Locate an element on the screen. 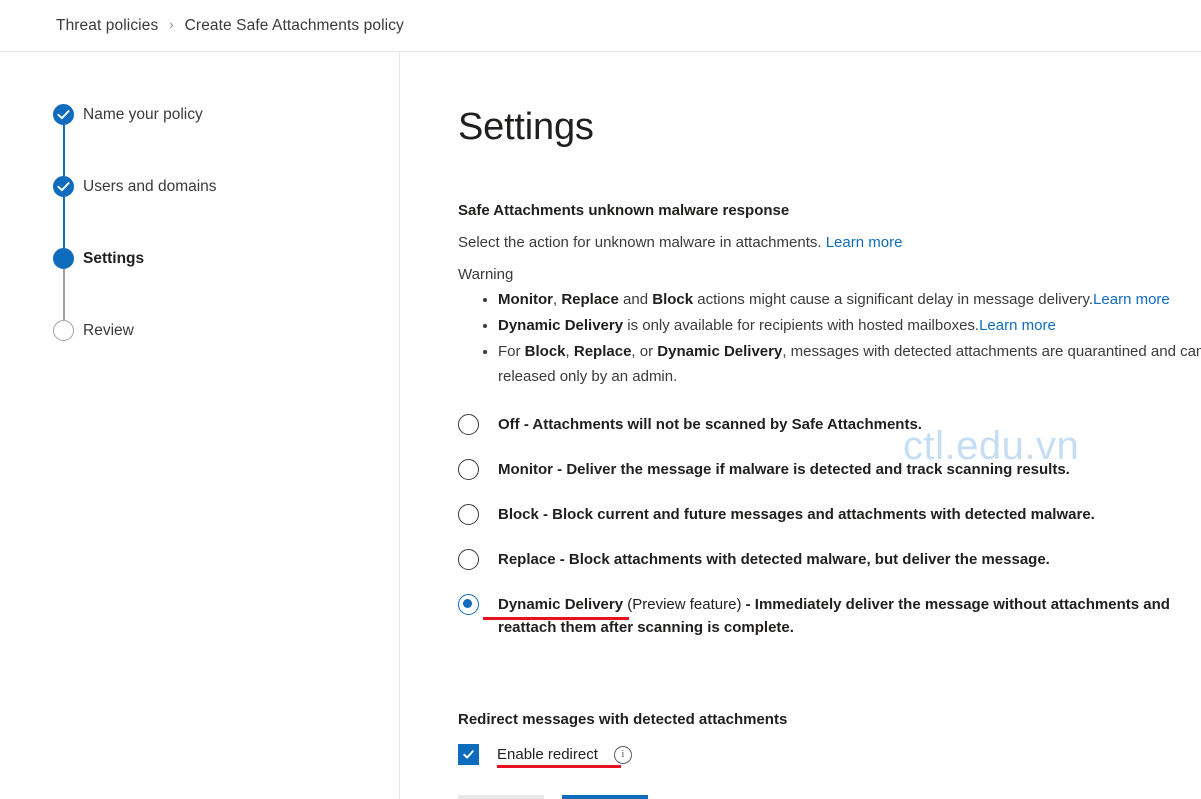  warning-bullet-text: , or is located at coordinates (644, 351).